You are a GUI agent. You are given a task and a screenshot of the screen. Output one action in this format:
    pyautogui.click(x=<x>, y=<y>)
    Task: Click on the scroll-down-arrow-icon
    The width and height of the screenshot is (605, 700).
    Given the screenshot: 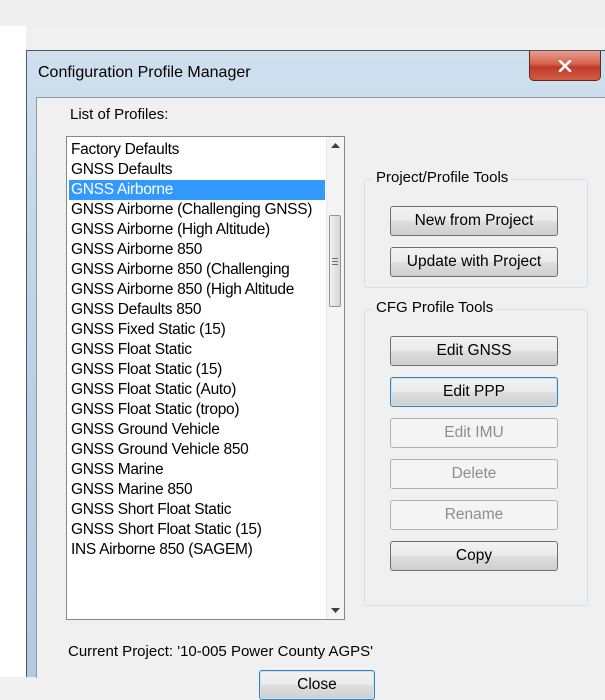 What is the action you would take?
    pyautogui.click(x=335, y=610)
    